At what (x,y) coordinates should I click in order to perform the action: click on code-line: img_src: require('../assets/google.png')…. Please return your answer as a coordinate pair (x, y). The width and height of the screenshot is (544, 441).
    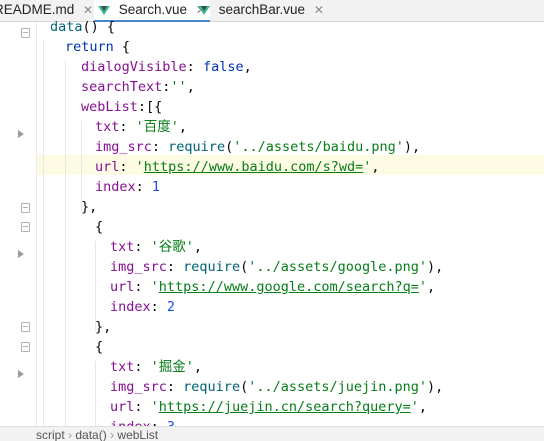
    Looking at the image, I should click on (277, 267).